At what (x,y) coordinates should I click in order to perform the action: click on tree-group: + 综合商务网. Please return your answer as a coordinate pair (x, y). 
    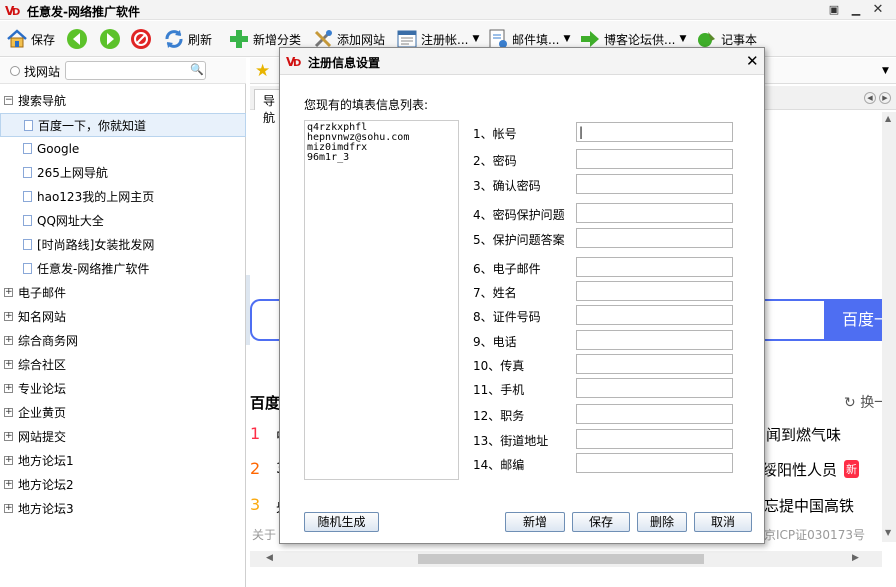
    Looking at the image, I should click on (123, 341).